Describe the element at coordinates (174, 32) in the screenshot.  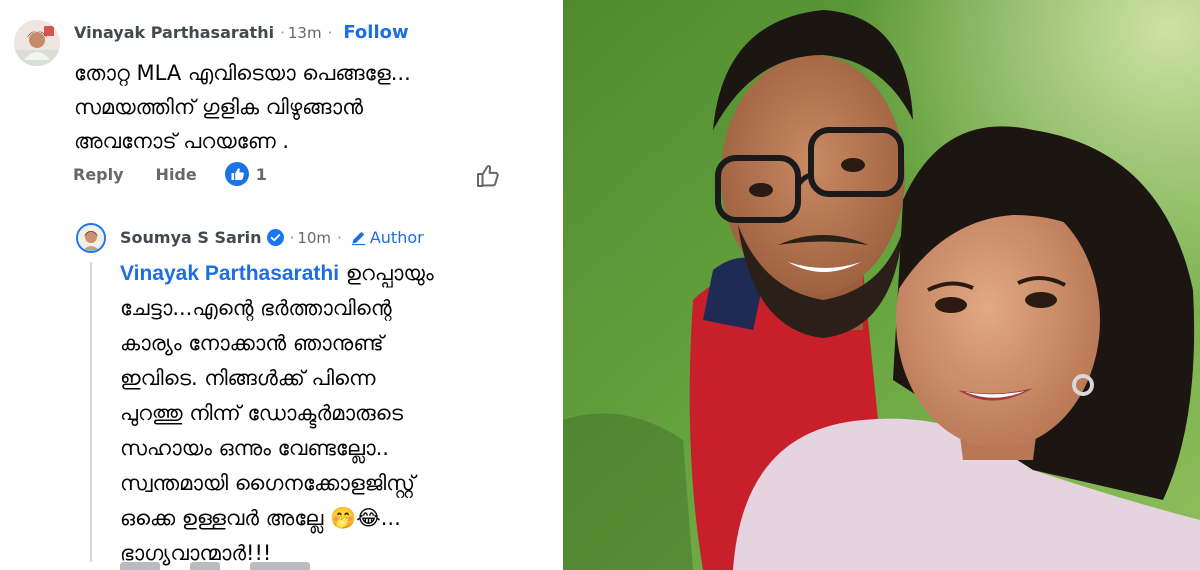
I see `commenter-name: Vinayak Parthasarathi` at that location.